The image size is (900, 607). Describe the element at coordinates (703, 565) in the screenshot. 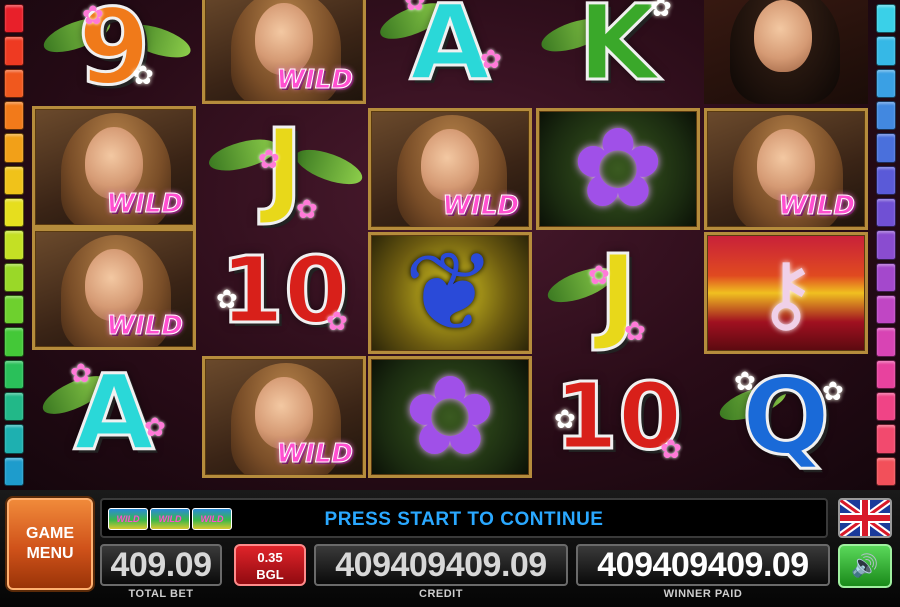

I see `winner-paid-display: 409409409.09` at that location.